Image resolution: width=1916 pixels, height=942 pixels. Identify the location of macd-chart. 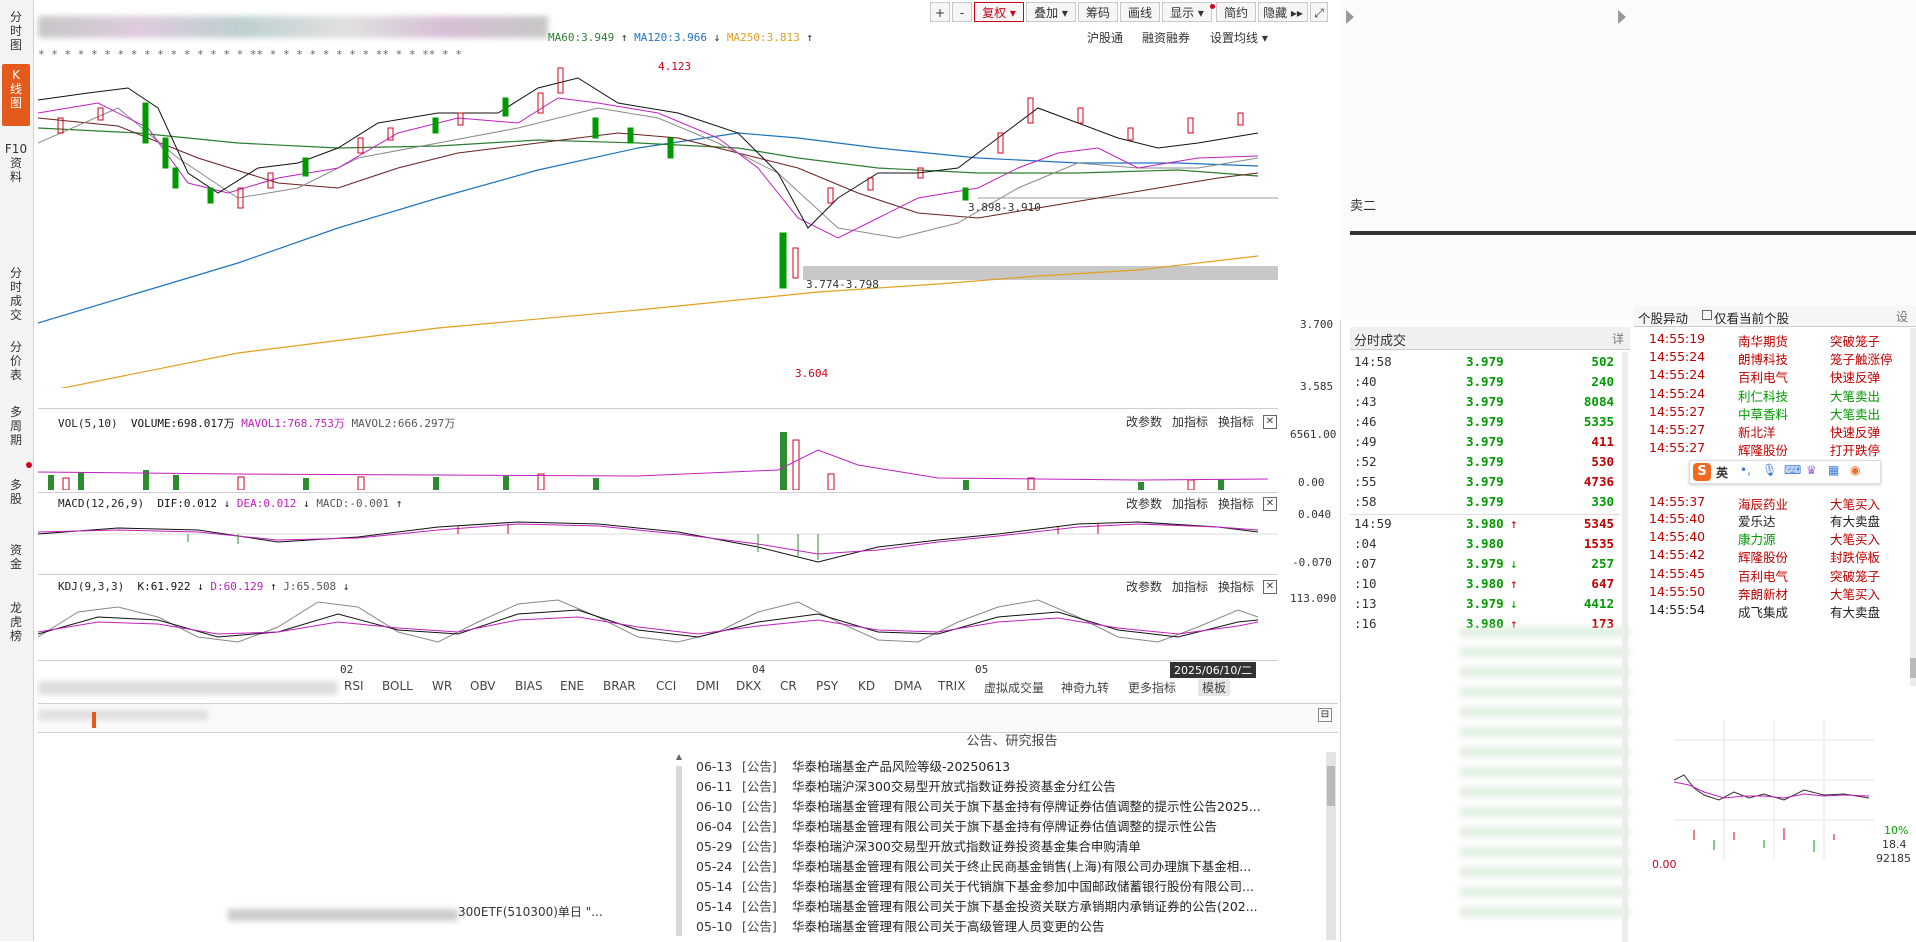
(658, 542).